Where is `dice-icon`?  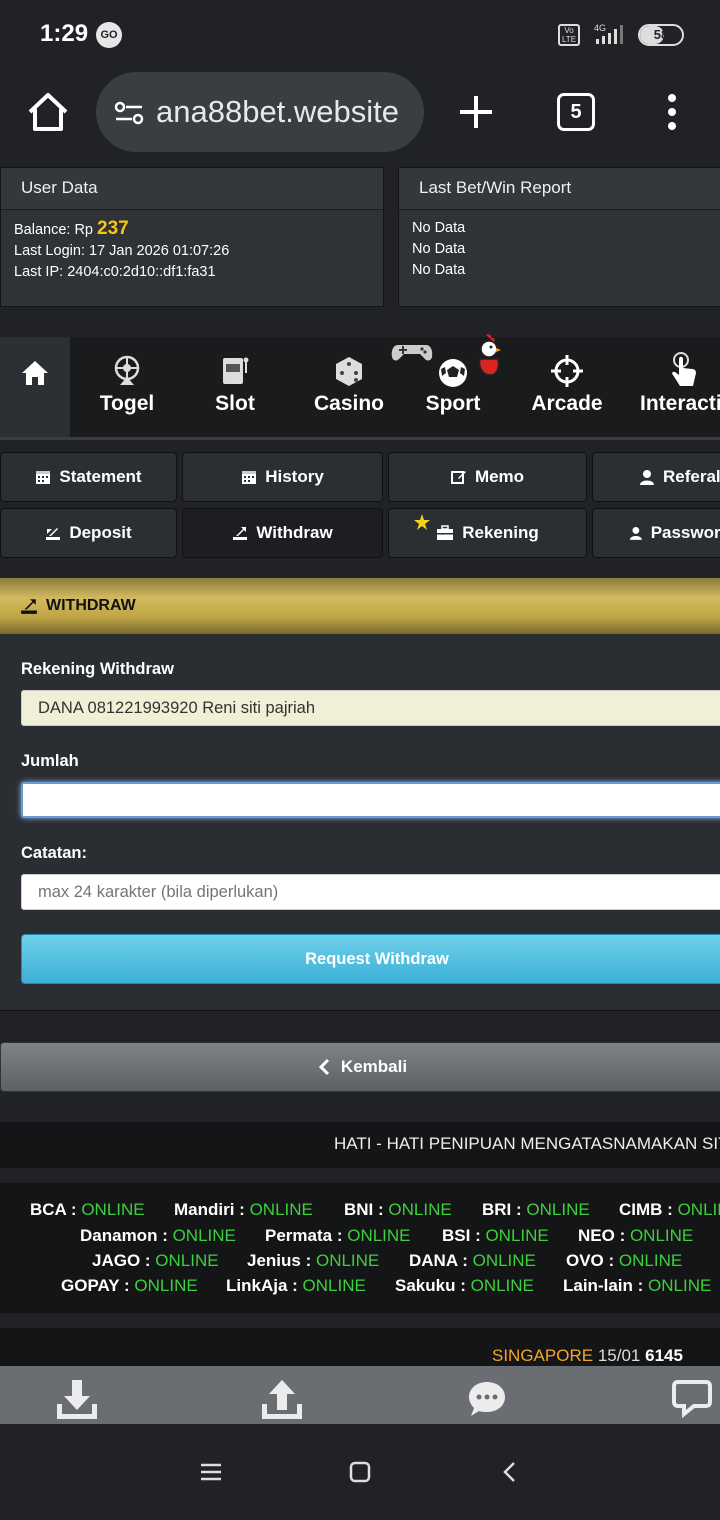 dice-icon is located at coordinates (349, 371).